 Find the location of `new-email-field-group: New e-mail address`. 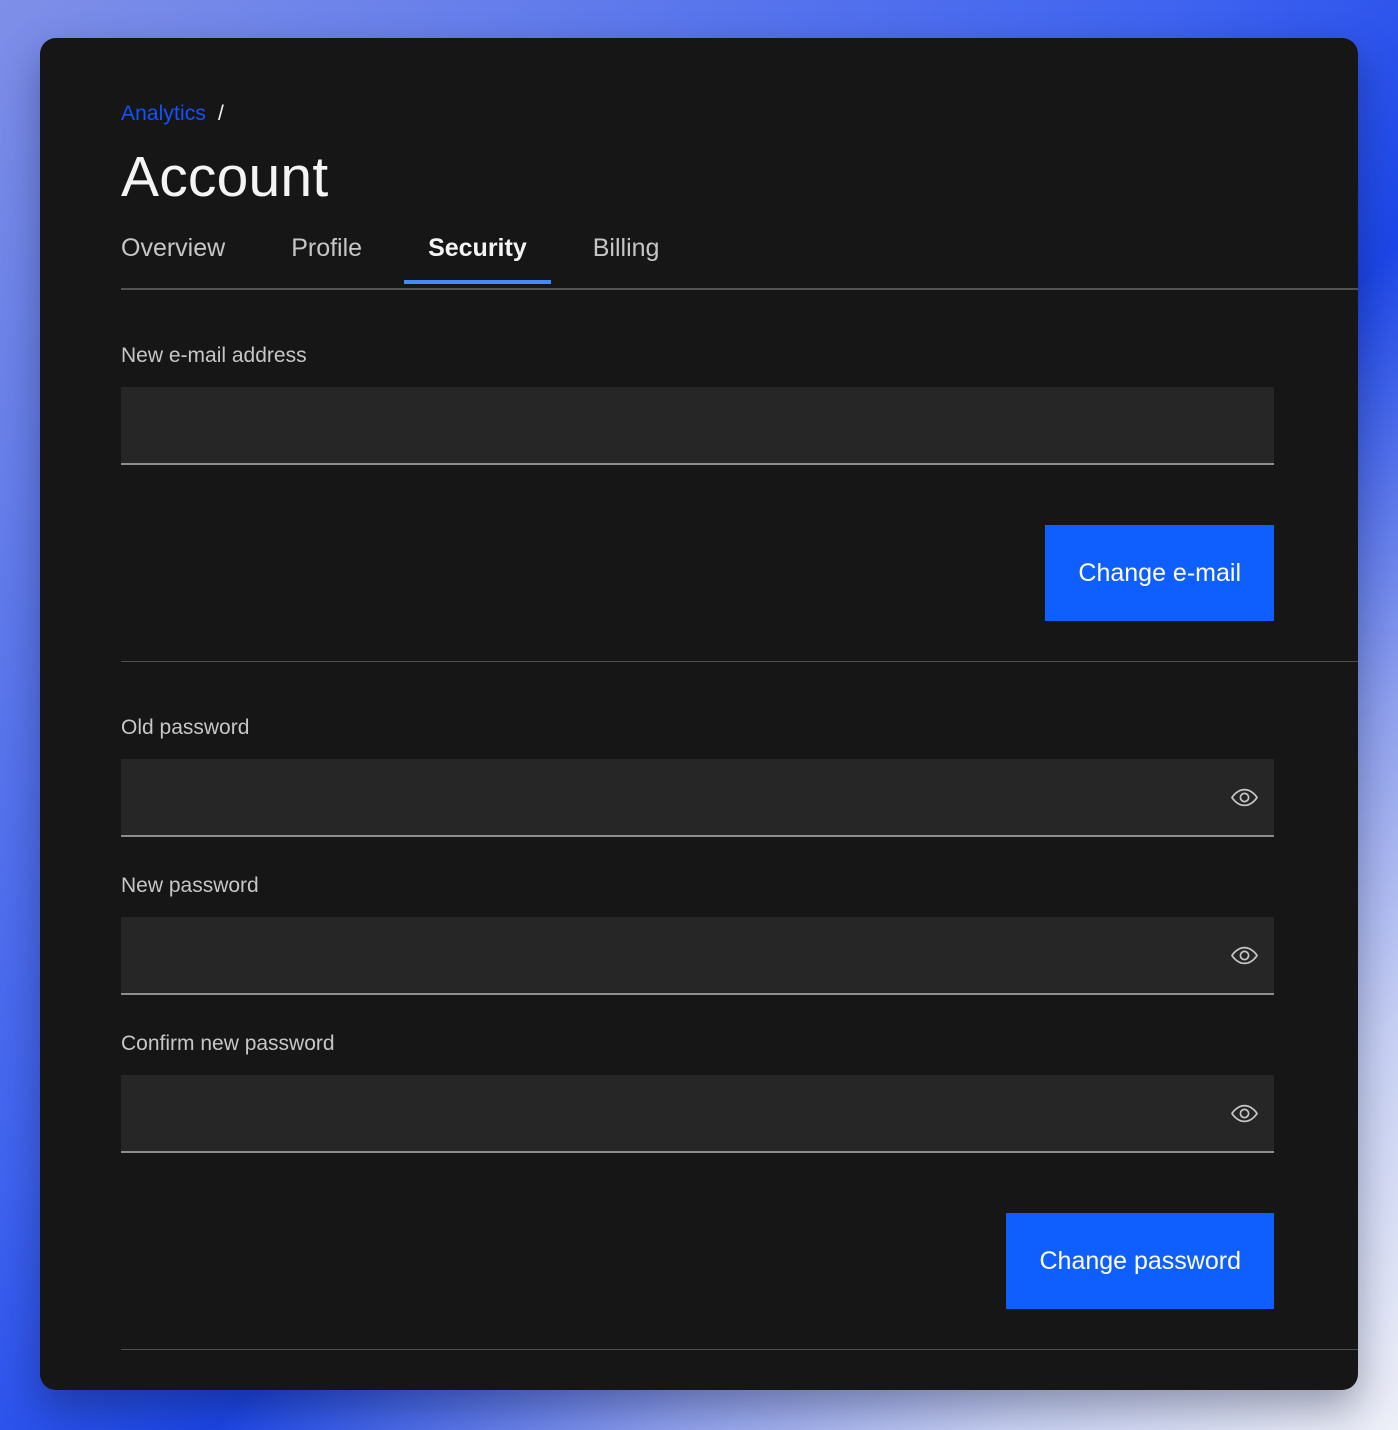

new-email-field-group: New e-mail address is located at coordinates (719, 403).